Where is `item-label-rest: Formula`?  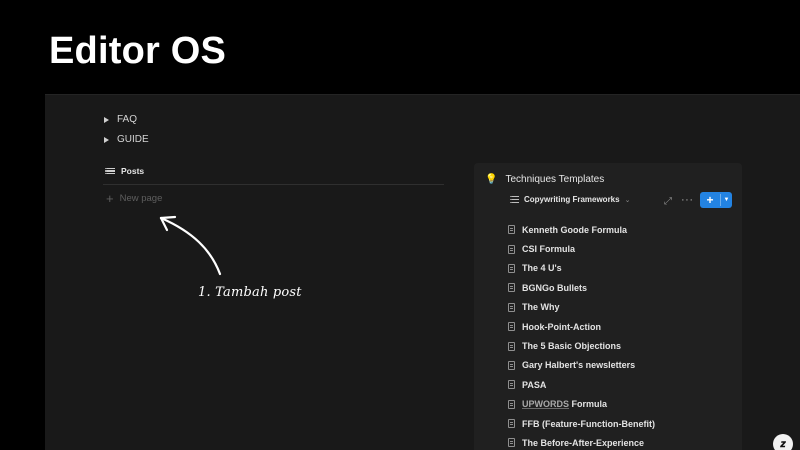 item-label-rest: Formula is located at coordinates (588, 404).